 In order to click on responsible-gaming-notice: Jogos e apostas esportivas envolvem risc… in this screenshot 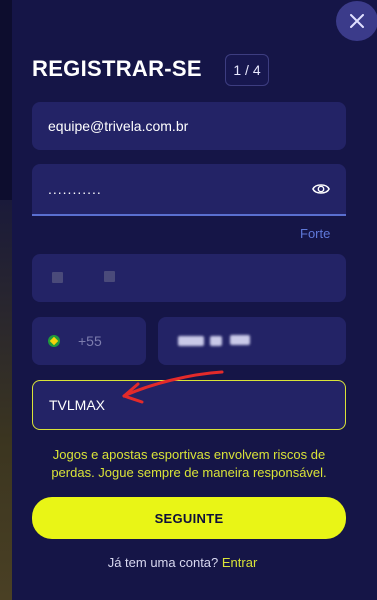, I will do `click(189, 463)`.